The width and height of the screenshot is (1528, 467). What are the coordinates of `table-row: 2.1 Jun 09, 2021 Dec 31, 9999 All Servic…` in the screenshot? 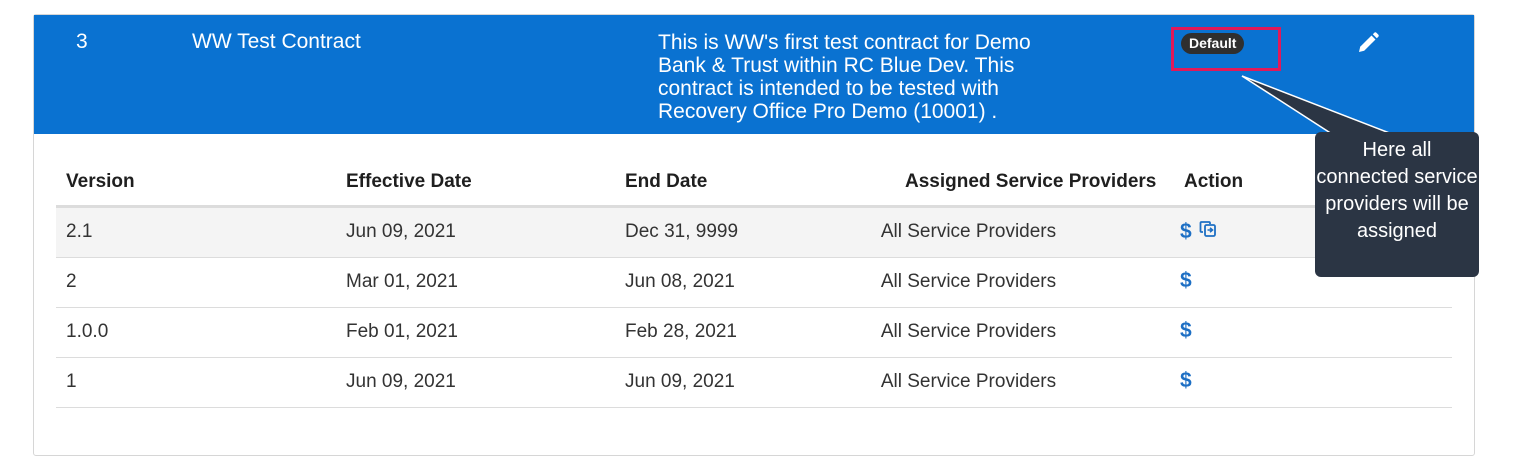 It's located at (754, 233).